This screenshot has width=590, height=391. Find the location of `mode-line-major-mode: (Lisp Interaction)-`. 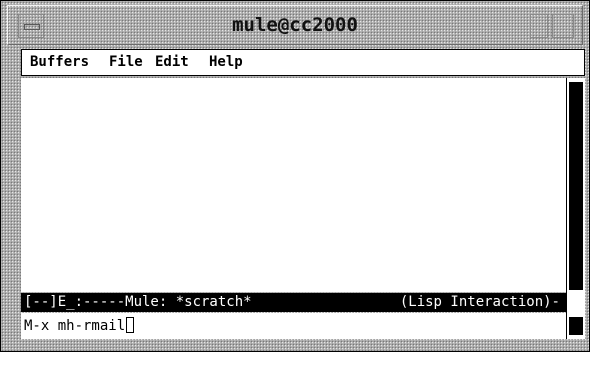

mode-line-major-mode: (Lisp Interaction)- is located at coordinates (479, 302).